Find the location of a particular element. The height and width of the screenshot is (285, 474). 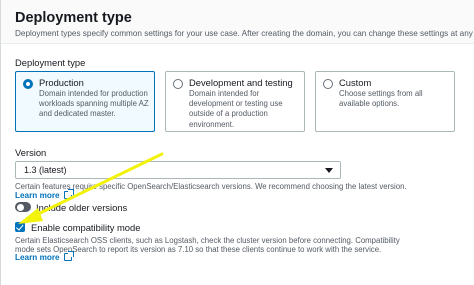

annotation-arrow is located at coordinates (91, 188).